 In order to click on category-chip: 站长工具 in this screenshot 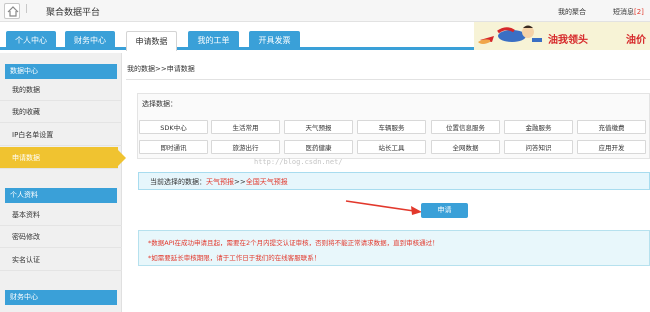, I will do `click(391, 147)`.